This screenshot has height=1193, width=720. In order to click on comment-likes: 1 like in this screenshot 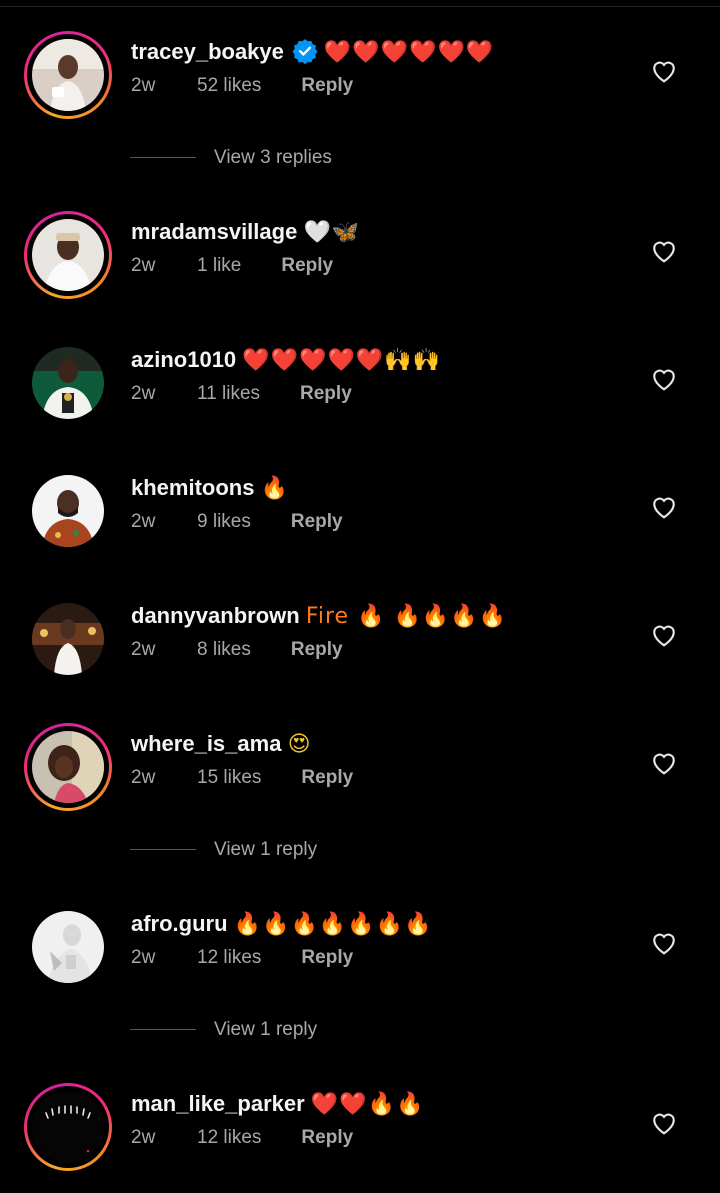, I will do `click(219, 266)`.